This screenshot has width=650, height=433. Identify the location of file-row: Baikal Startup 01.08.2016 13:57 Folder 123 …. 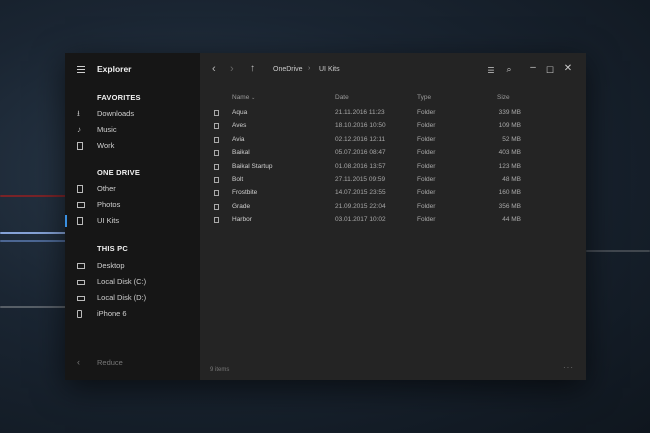
(393, 167).